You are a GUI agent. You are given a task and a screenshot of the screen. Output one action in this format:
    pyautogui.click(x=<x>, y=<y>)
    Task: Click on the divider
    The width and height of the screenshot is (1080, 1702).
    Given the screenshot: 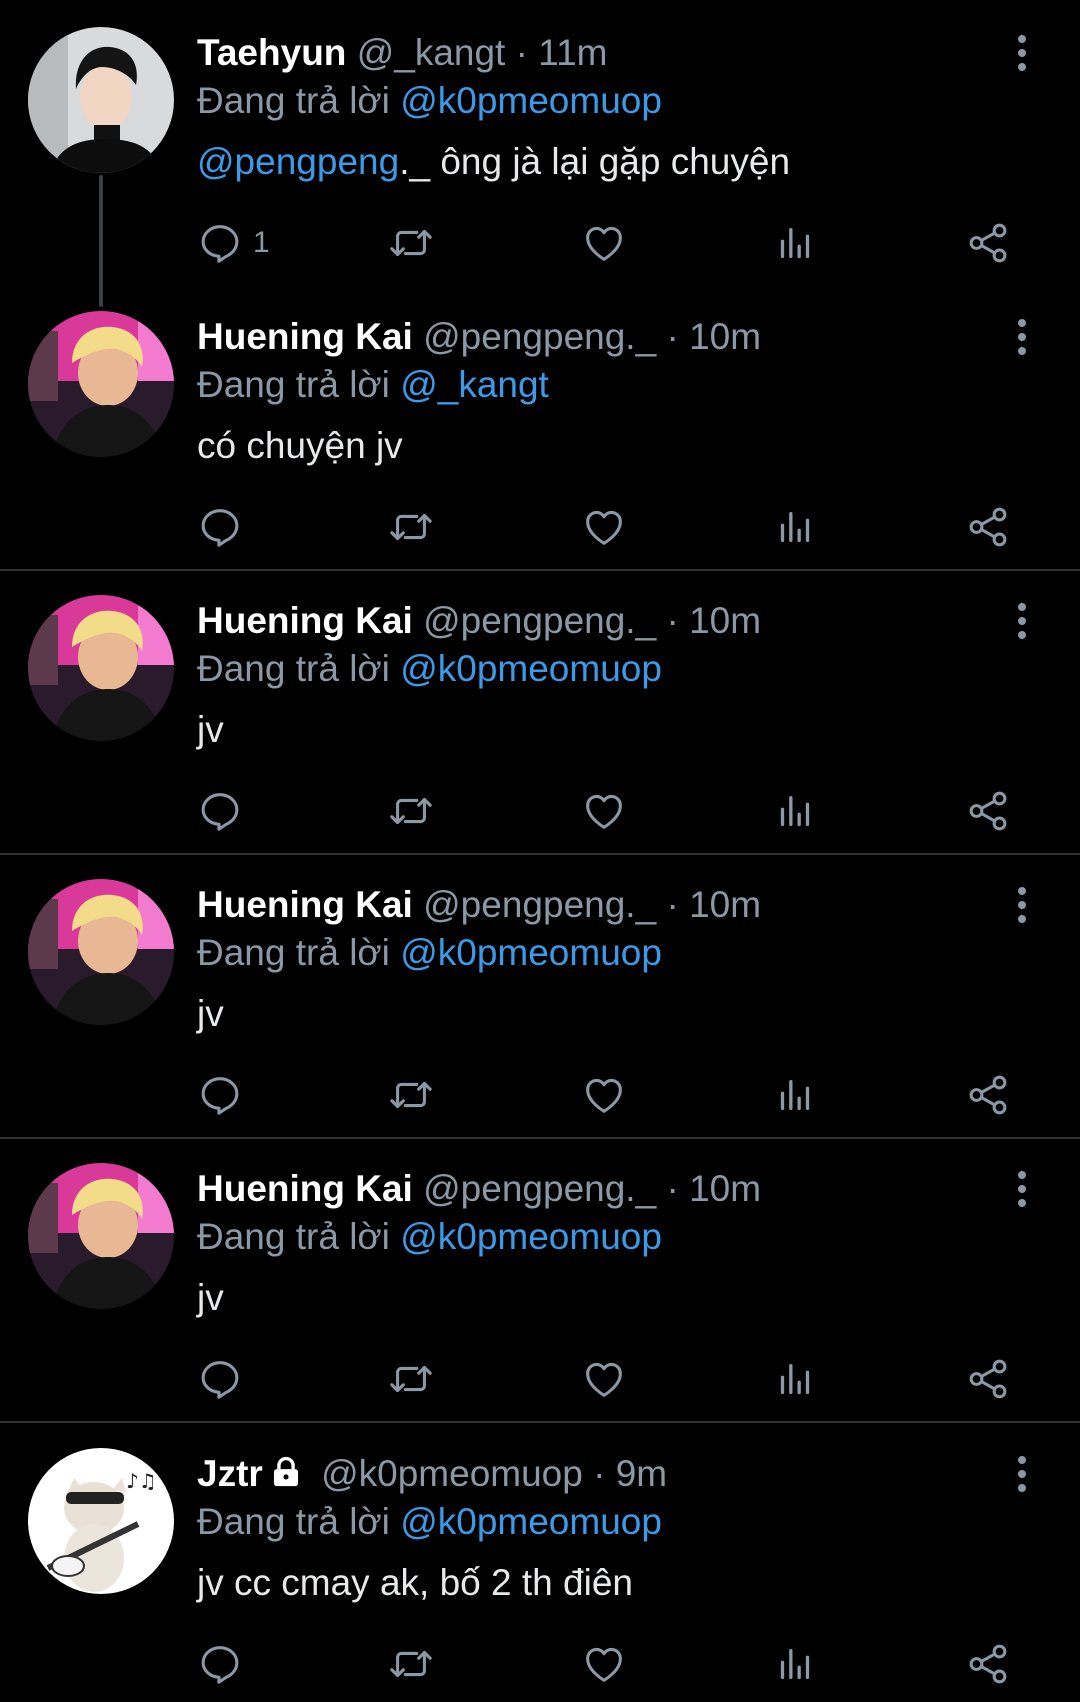 What is the action you would take?
    pyautogui.click(x=540, y=854)
    